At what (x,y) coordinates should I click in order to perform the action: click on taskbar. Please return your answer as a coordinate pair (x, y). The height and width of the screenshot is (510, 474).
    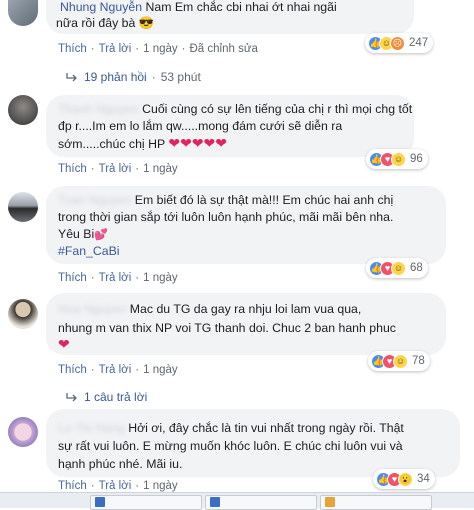
    Looking at the image, I should click on (237, 501).